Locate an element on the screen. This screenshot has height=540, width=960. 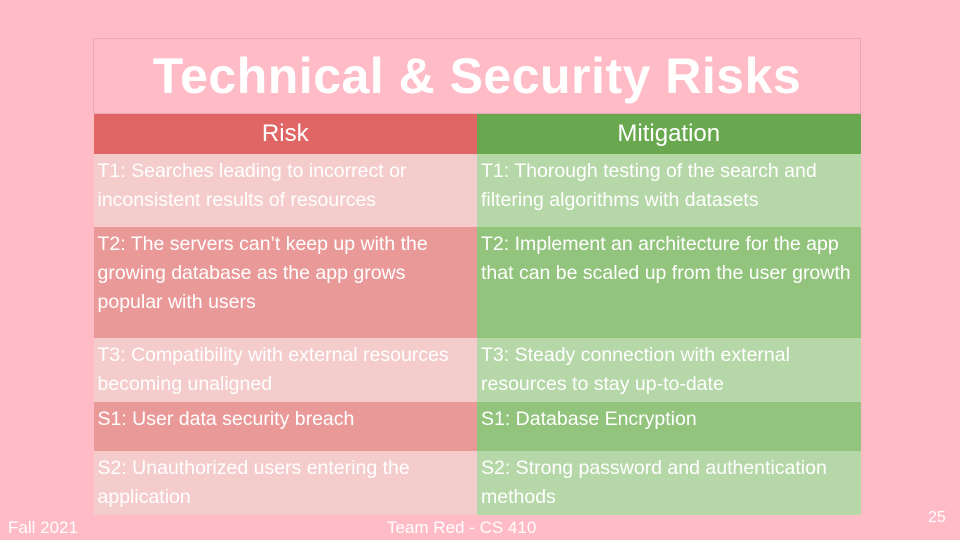
slide-title: Technical & Security Risks is located at coordinates (477, 76).